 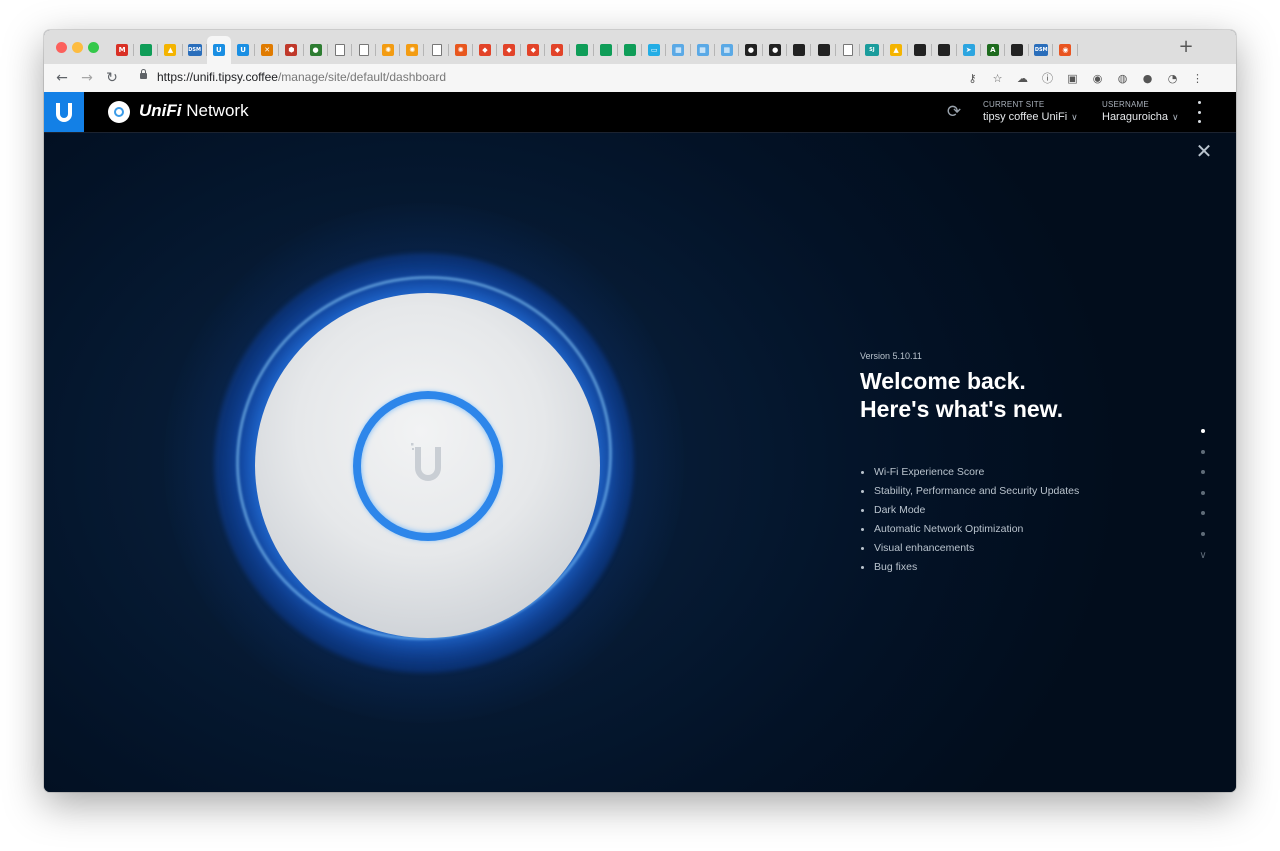 I want to click on grafana-icon: ✺, so click(x=388, y=50).